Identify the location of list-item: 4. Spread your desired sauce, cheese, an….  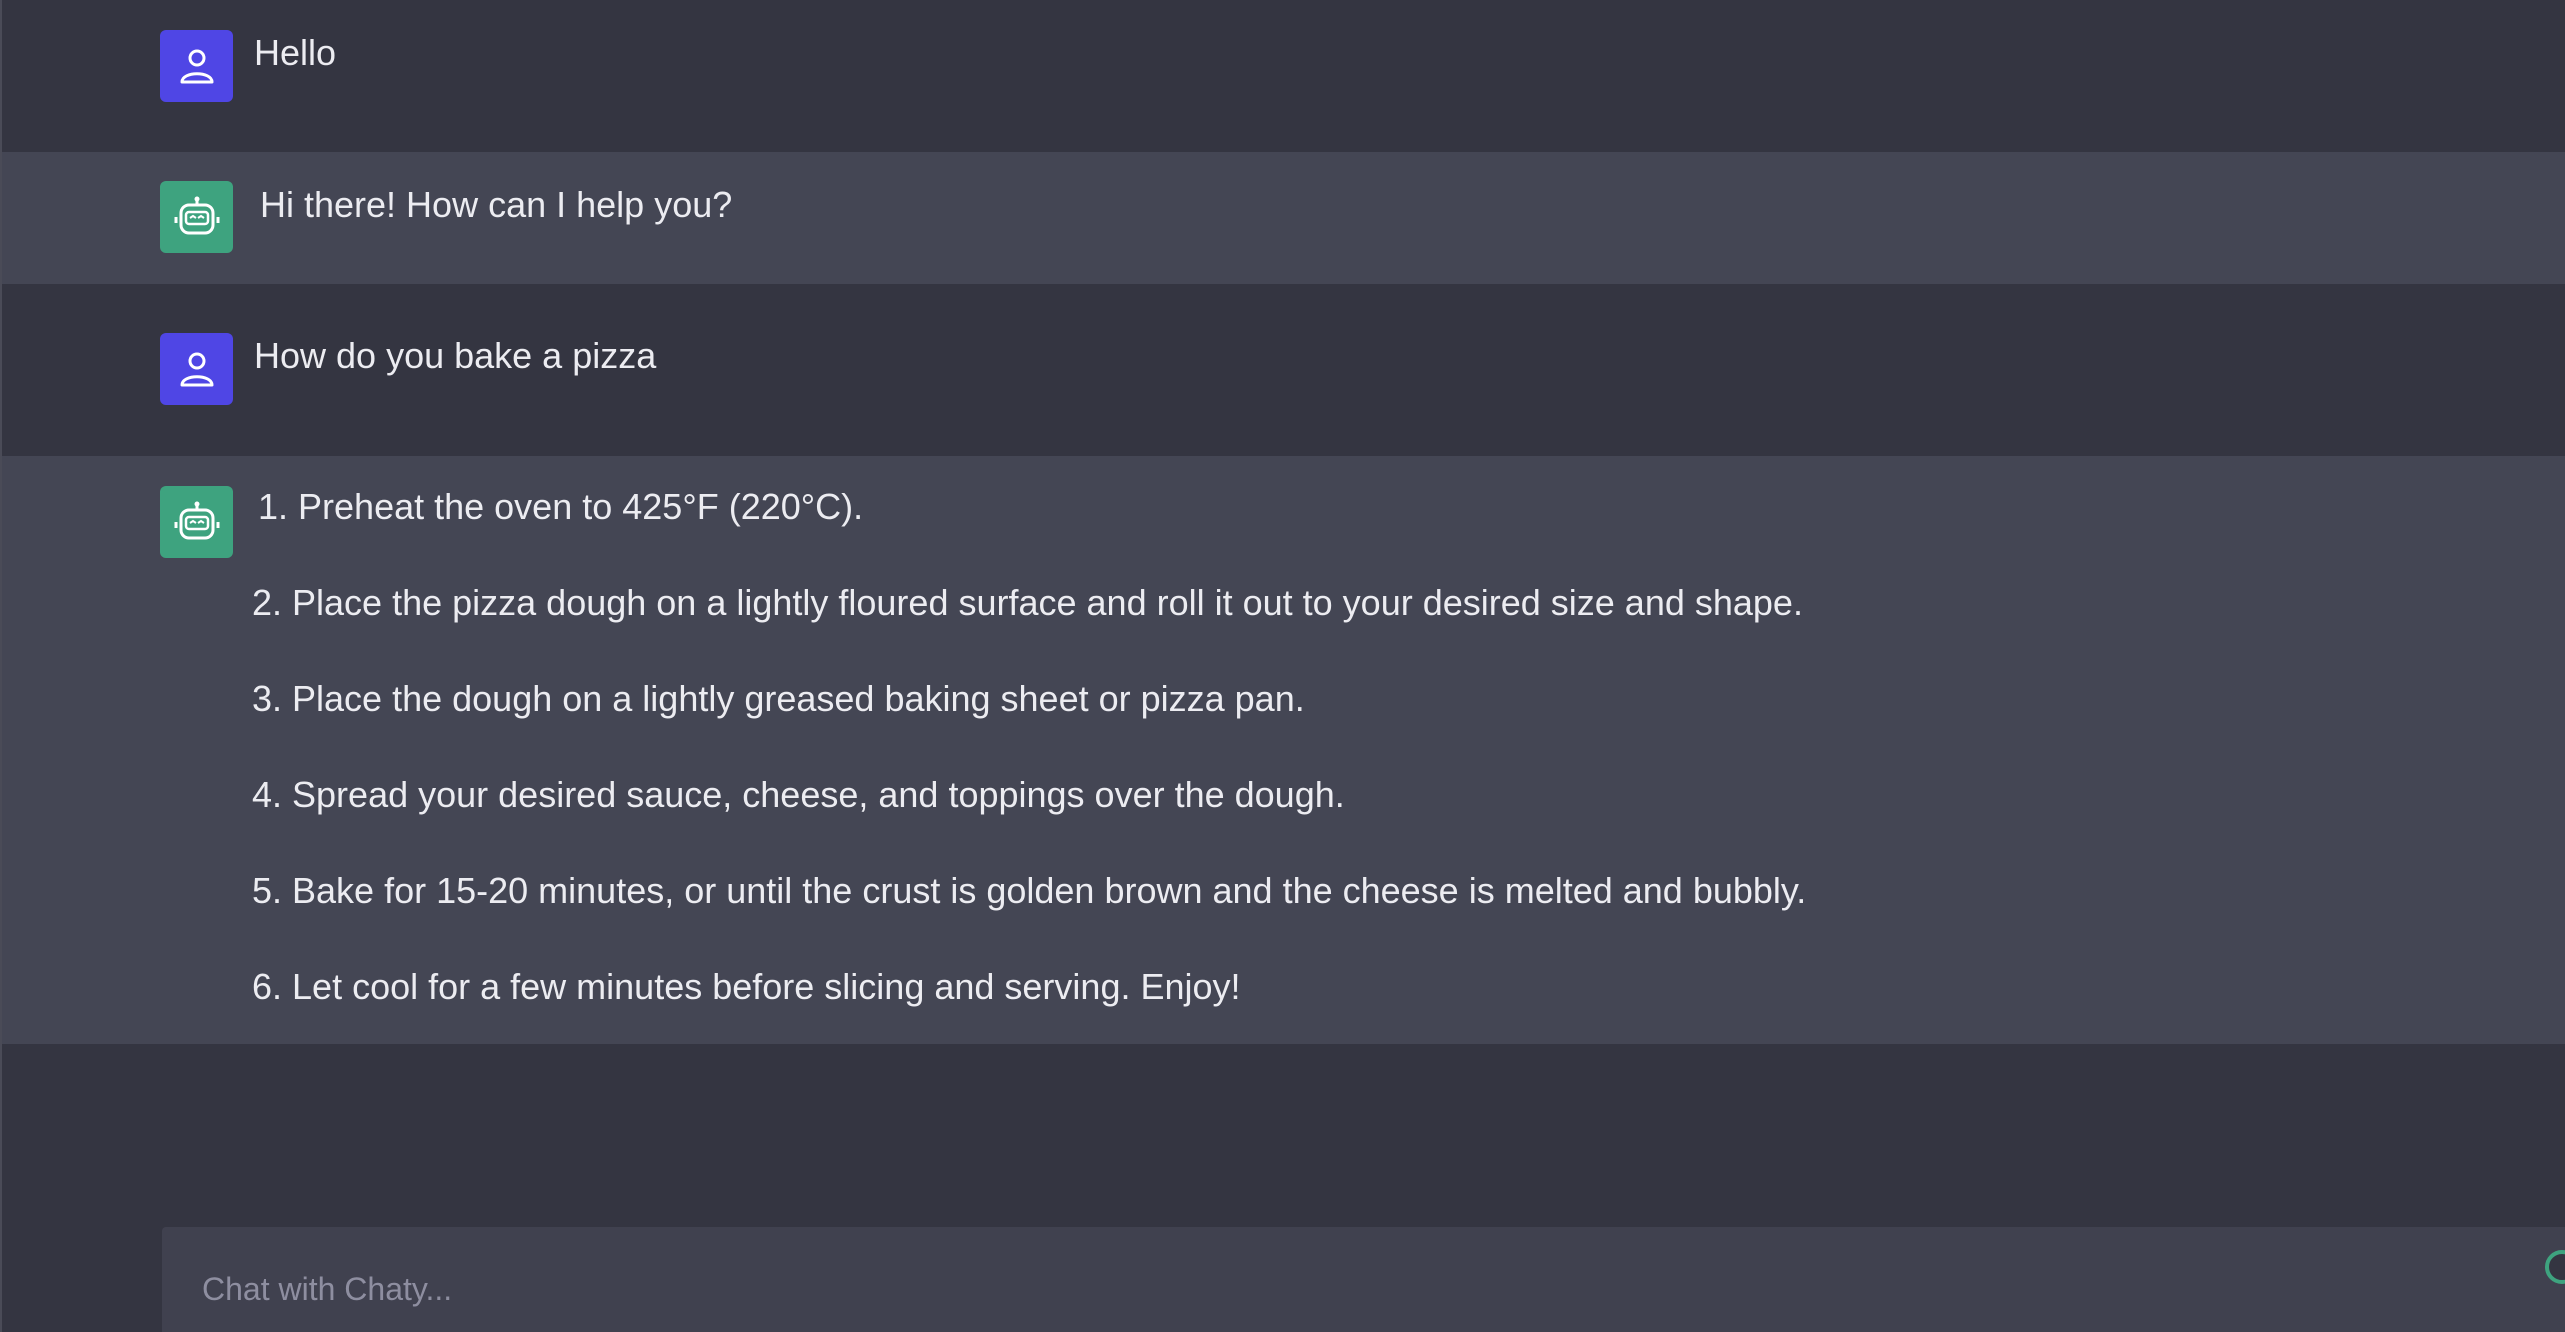
(798, 794).